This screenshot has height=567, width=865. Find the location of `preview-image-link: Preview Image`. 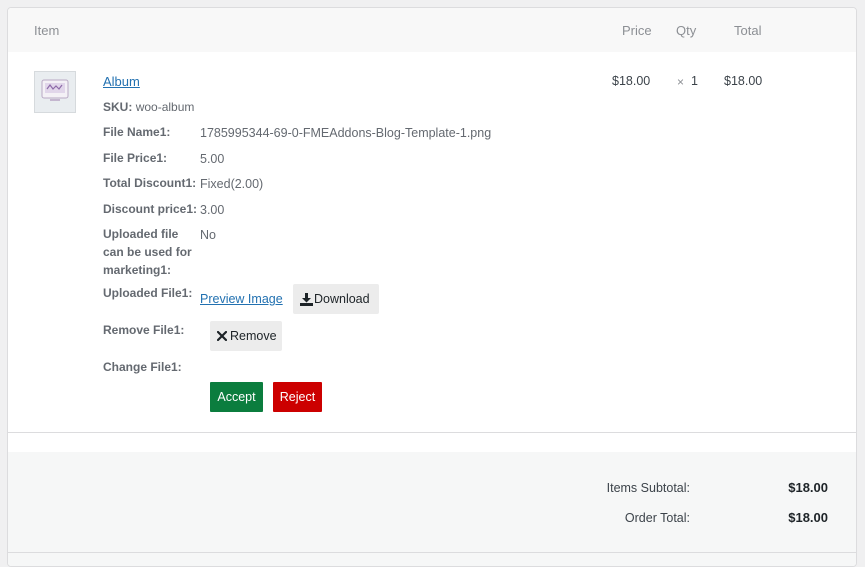

preview-image-link: Preview Image is located at coordinates (241, 299).